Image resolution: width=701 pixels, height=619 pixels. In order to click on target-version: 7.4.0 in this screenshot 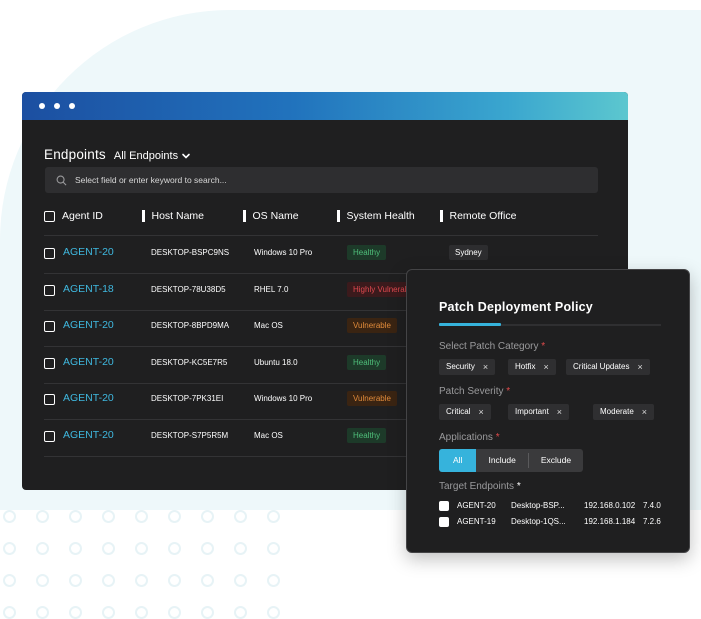, I will do `click(652, 505)`.